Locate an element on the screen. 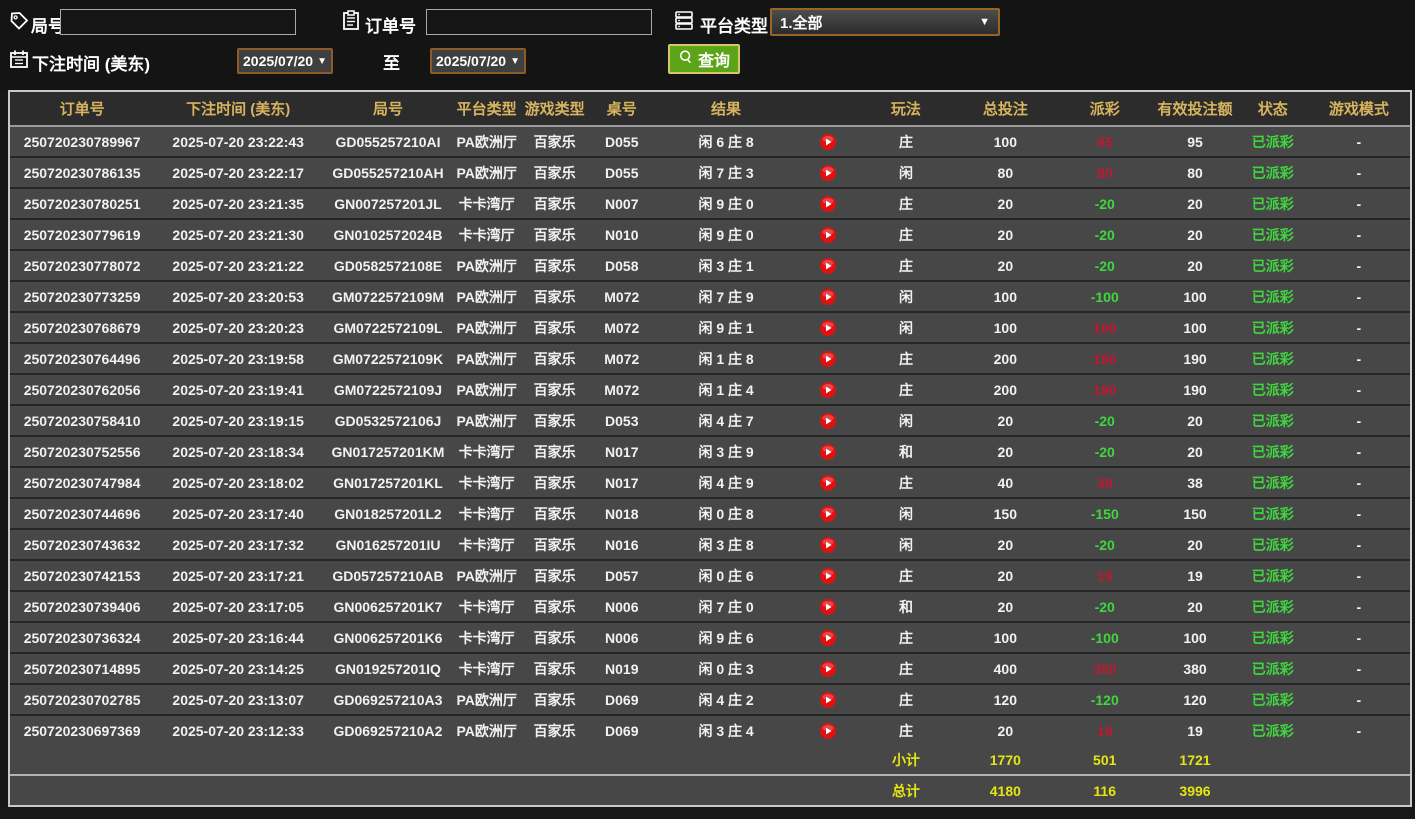 This screenshot has height=819, width=1415. round-number-input is located at coordinates (178, 22).